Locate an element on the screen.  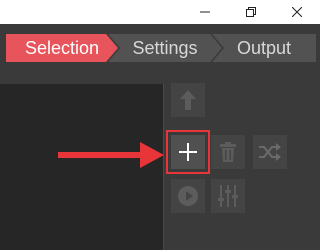
equalizer-icon is located at coordinates (228, 196).